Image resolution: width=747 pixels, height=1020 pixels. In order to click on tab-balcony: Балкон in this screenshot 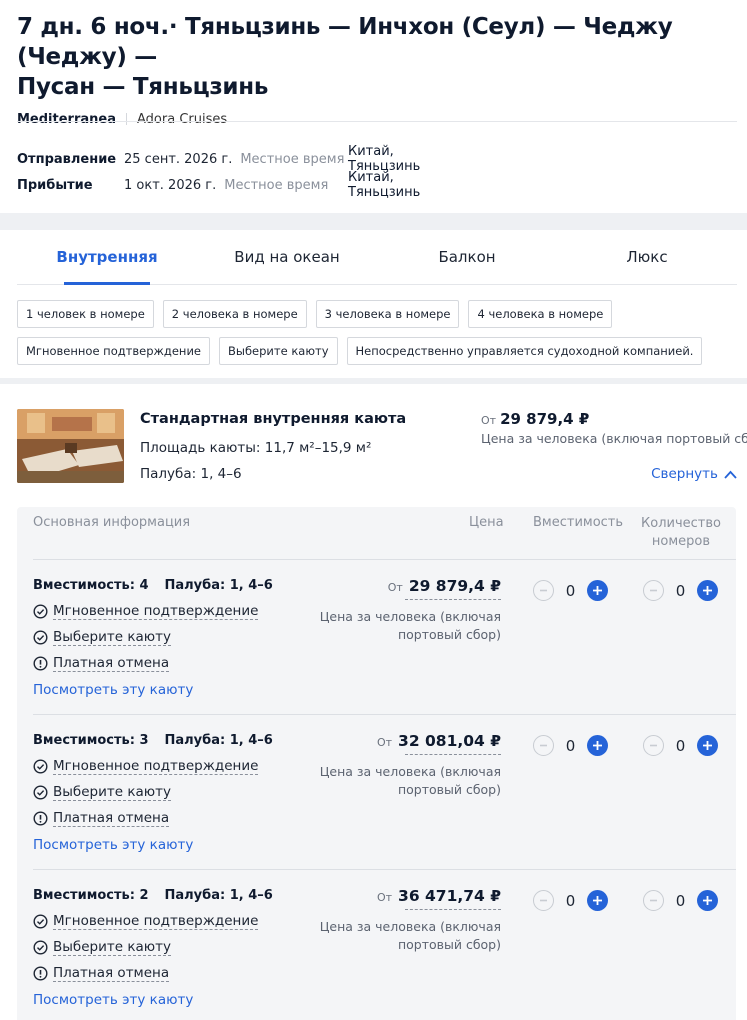, I will do `click(467, 257)`.